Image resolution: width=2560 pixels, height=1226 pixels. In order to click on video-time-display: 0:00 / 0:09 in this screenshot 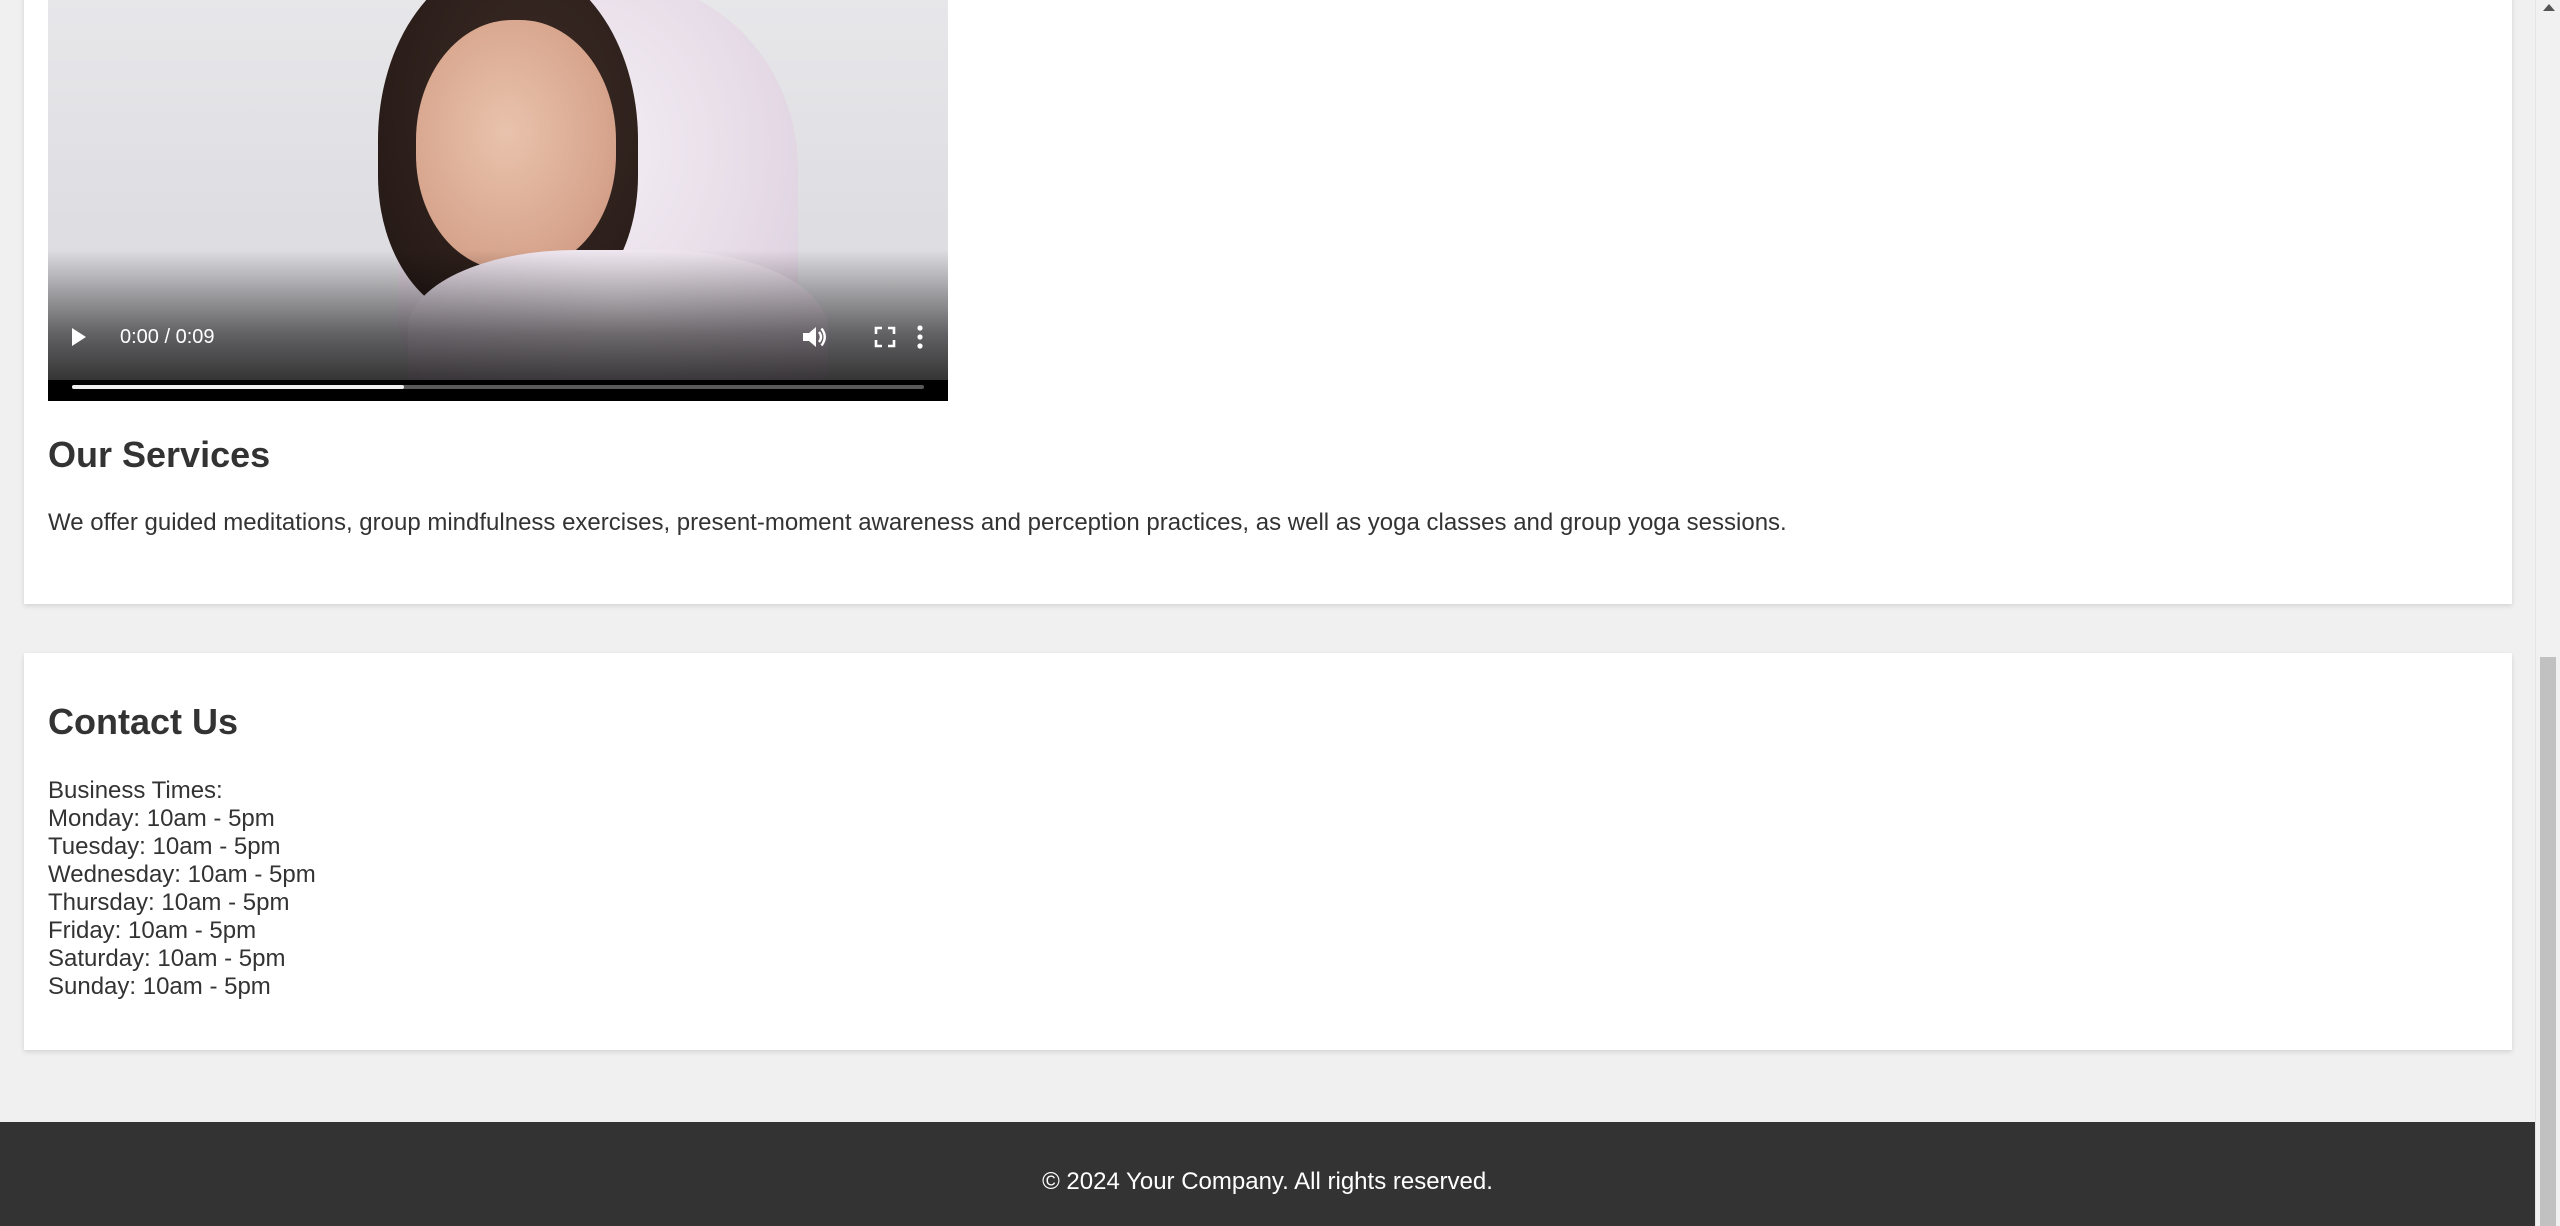, I will do `click(167, 337)`.